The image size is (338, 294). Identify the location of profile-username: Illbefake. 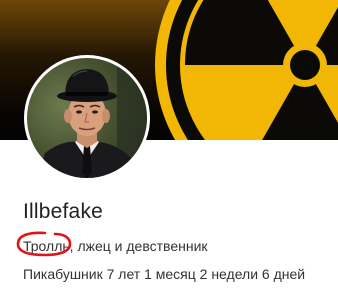
(63, 211).